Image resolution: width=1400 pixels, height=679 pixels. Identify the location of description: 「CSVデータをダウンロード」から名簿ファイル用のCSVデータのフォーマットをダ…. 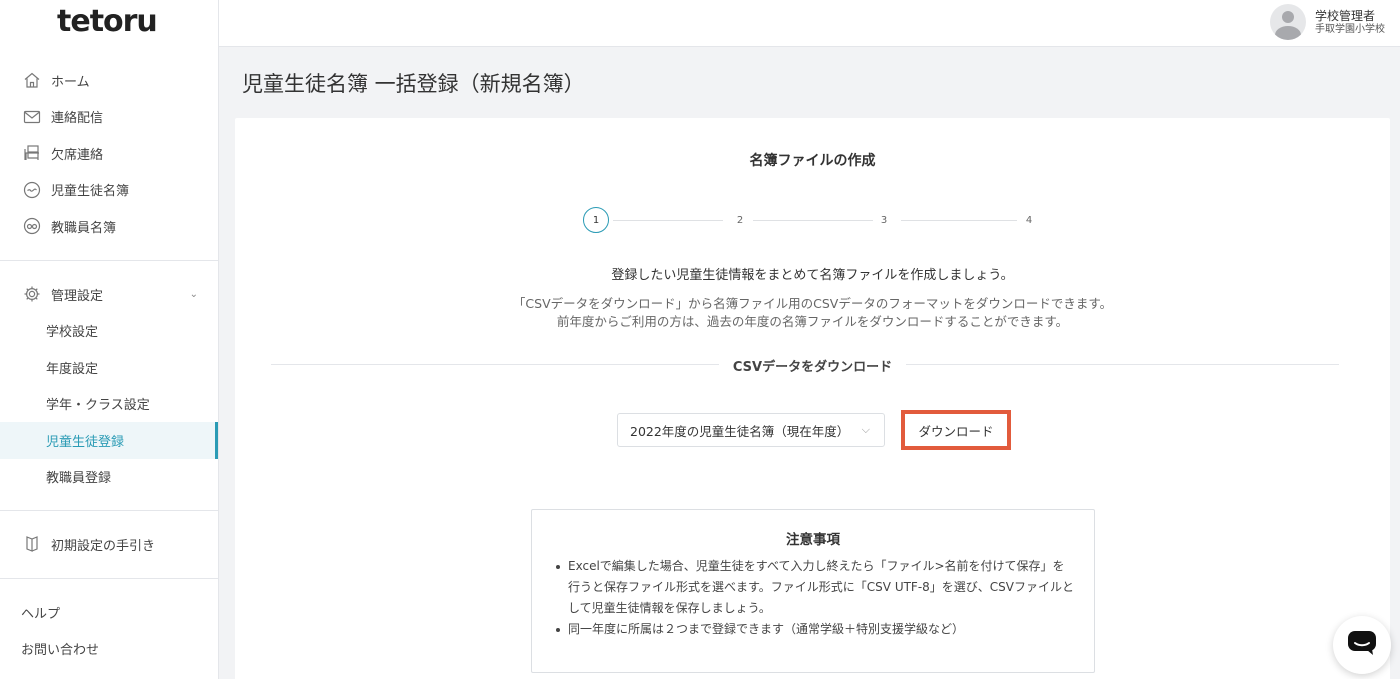
(812, 313).